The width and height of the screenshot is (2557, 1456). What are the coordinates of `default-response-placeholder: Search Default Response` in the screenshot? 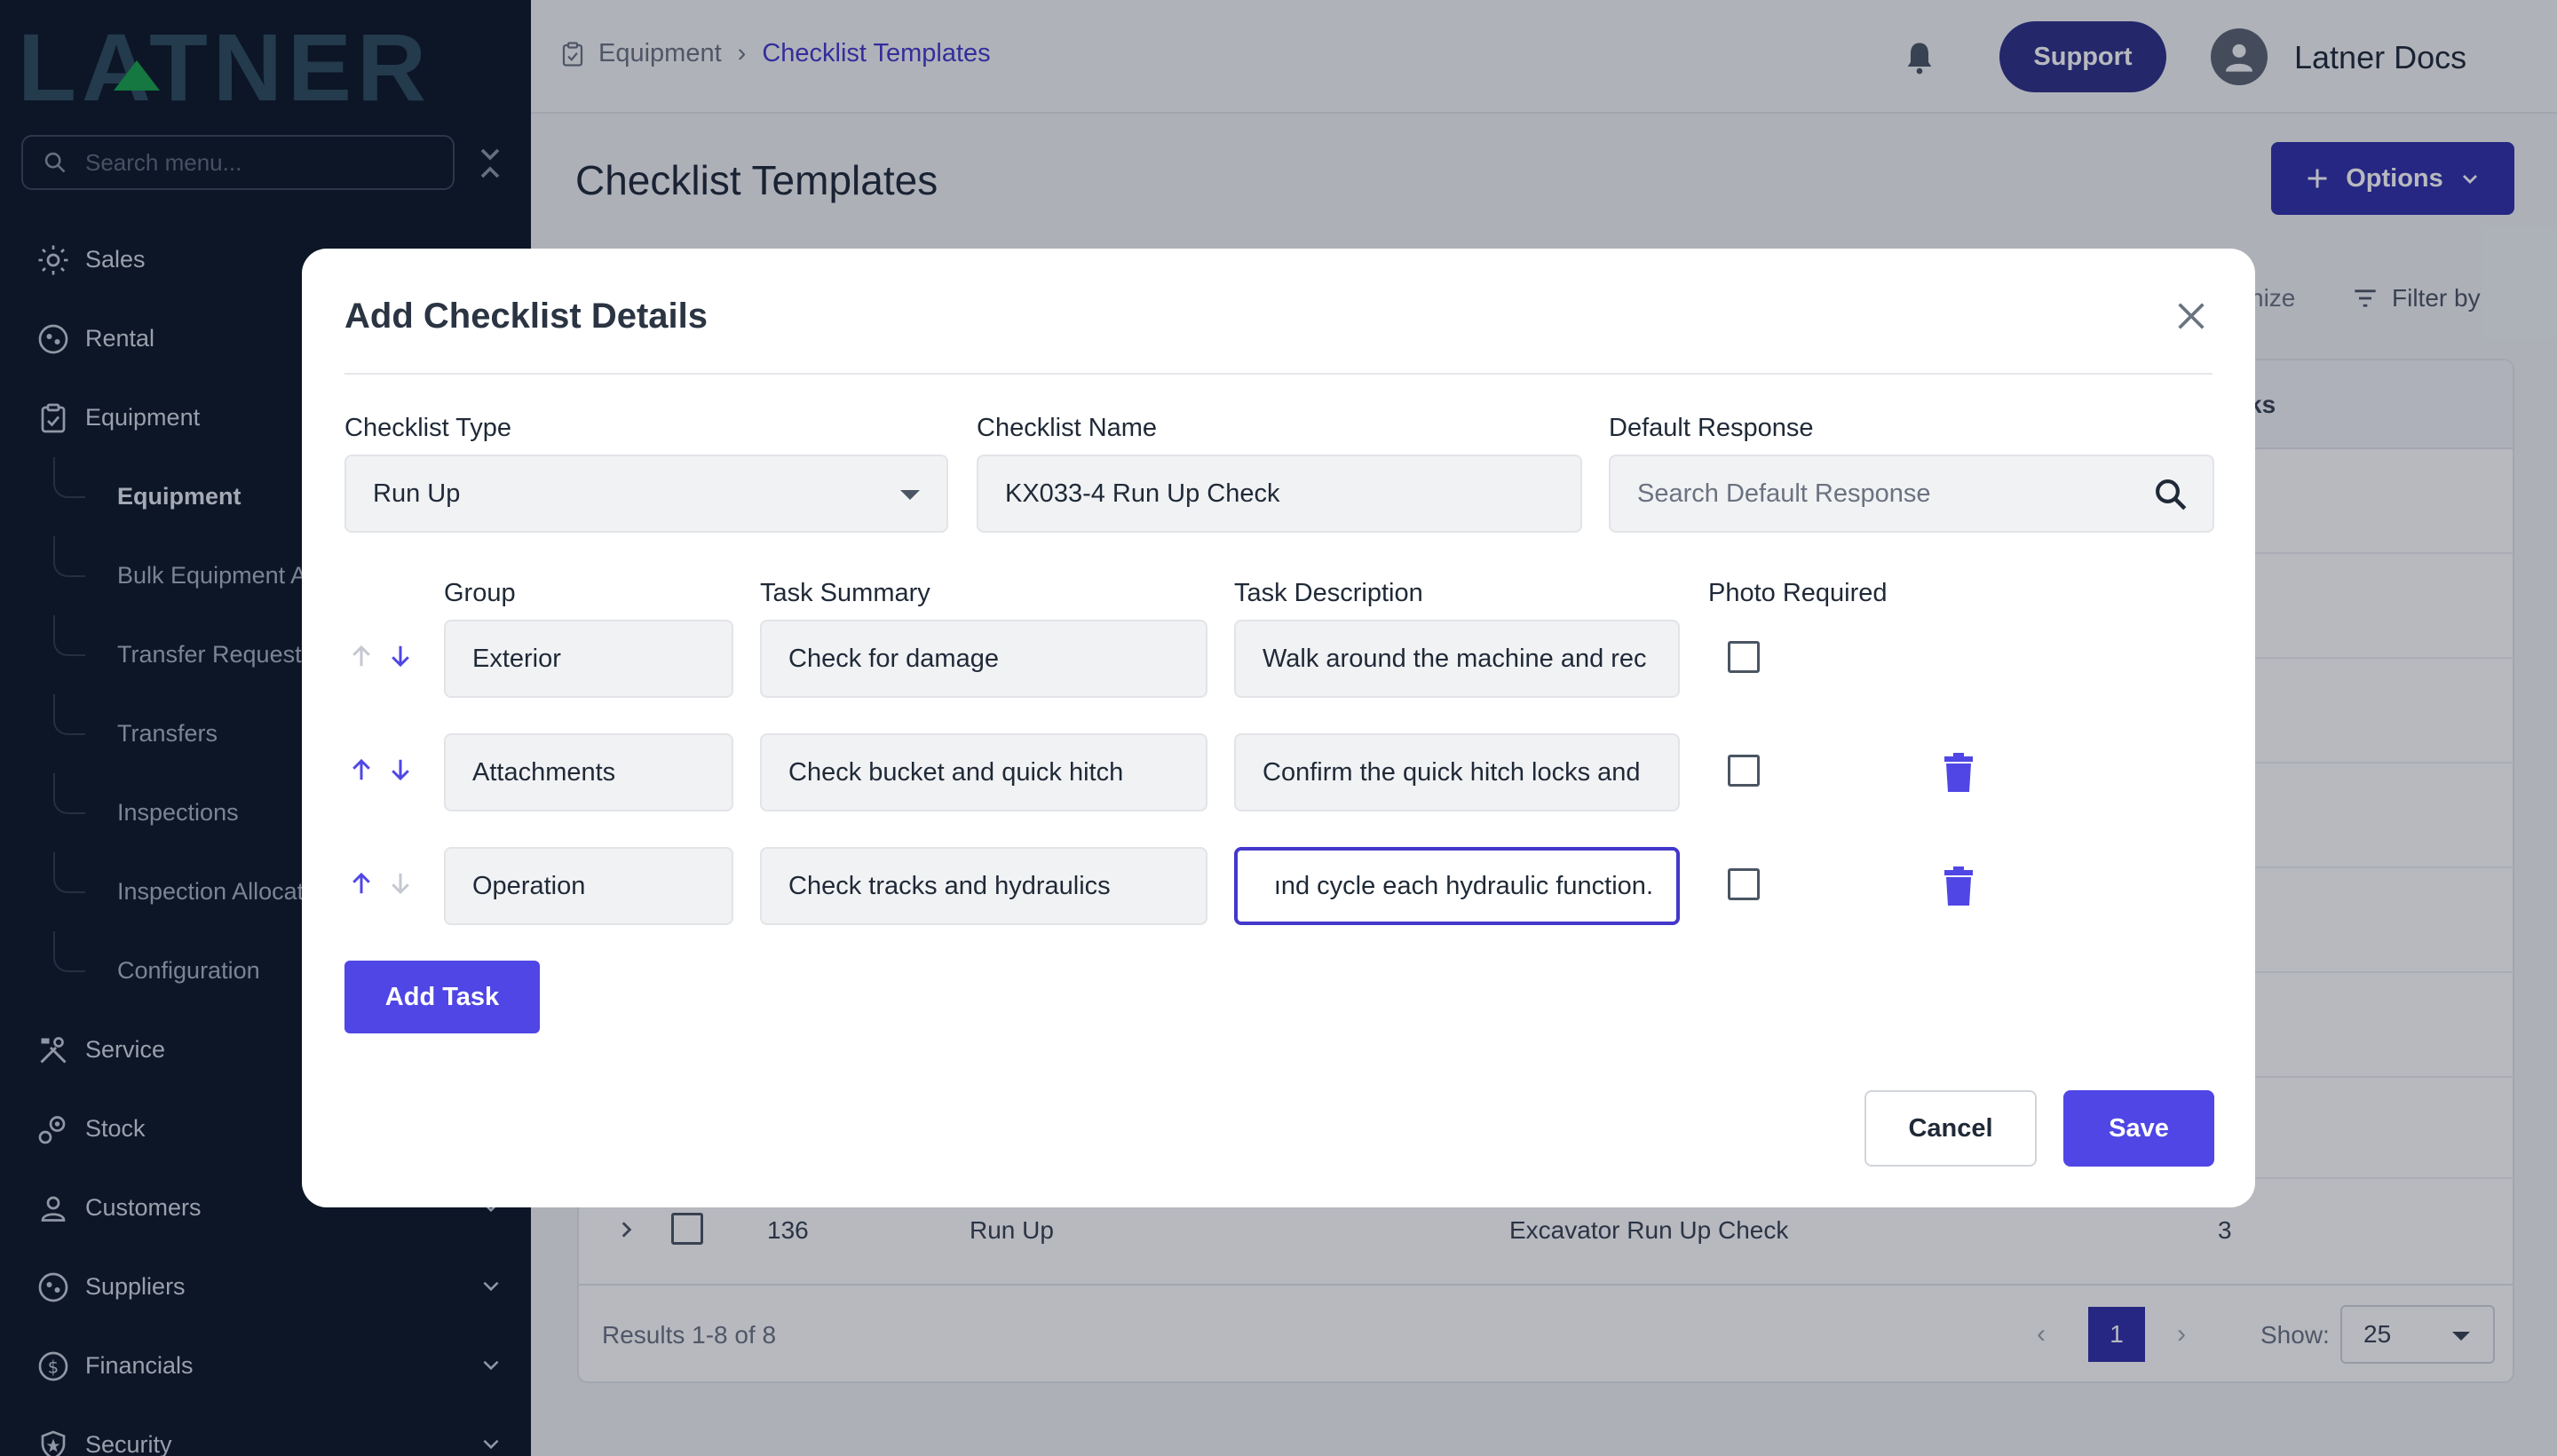 It's located at (1784, 494).